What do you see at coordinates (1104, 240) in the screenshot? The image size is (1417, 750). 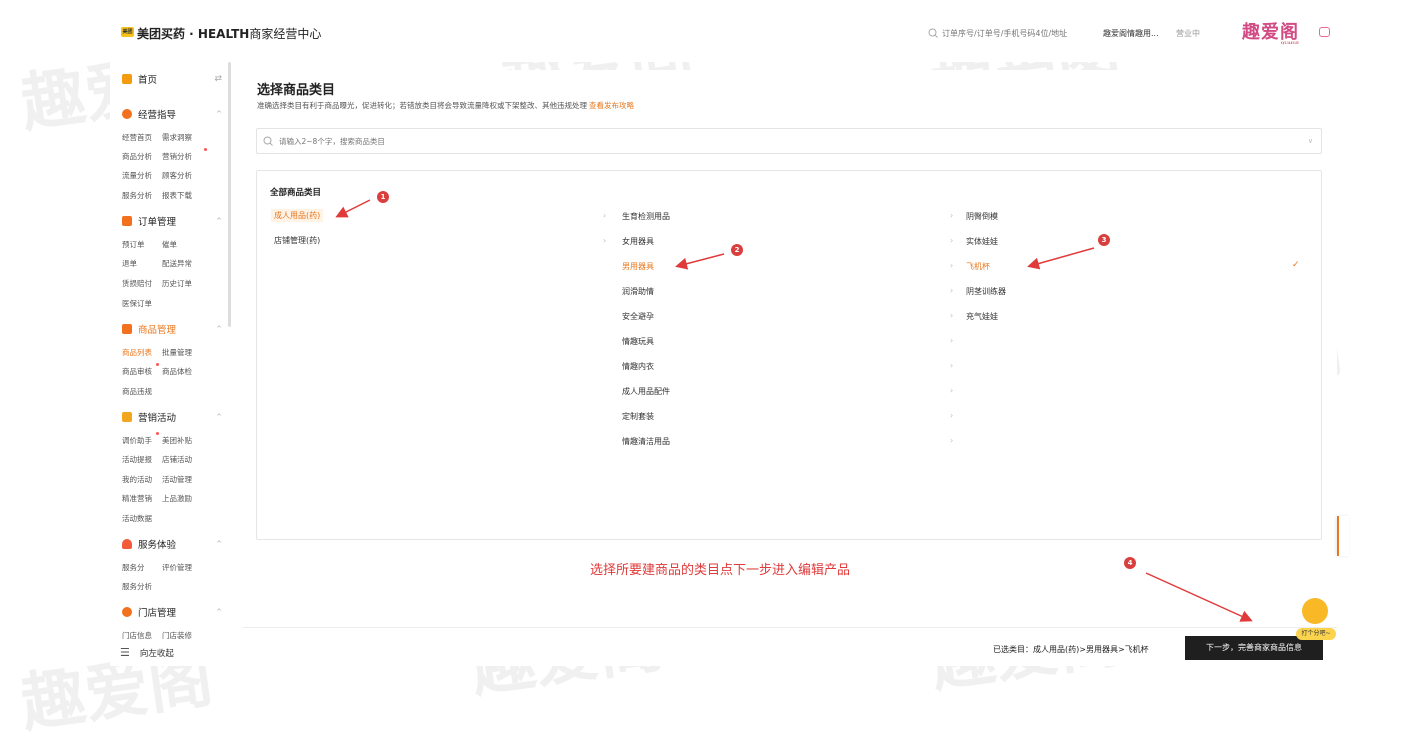 I see `annotation-step-3: 3` at bounding box center [1104, 240].